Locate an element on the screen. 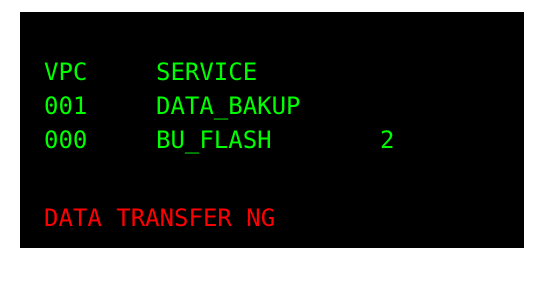 This screenshot has height=284, width=545. table-header-row: VPC SERVICE is located at coordinates (150, 72).